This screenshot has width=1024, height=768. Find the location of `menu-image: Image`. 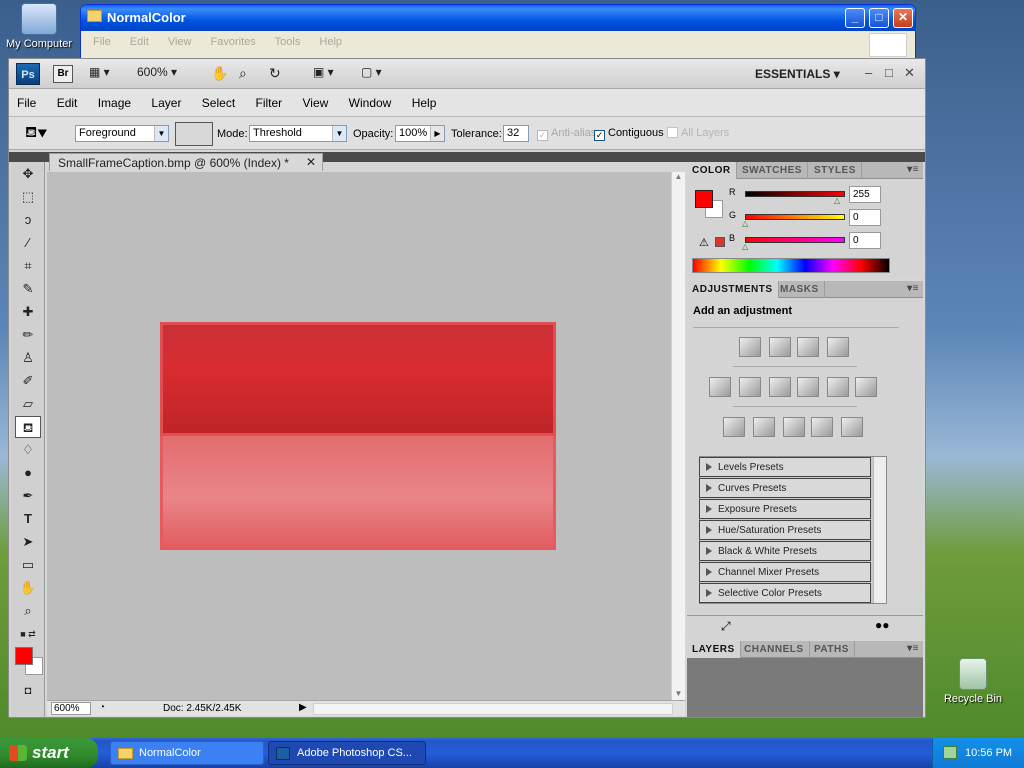

menu-image: Image is located at coordinates (114, 103).